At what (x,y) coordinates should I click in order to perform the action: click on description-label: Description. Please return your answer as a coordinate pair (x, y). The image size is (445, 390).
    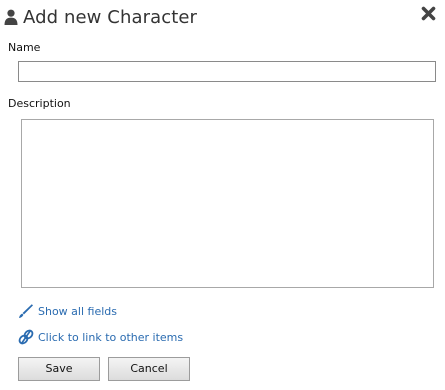
    Looking at the image, I should click on (39, 103).